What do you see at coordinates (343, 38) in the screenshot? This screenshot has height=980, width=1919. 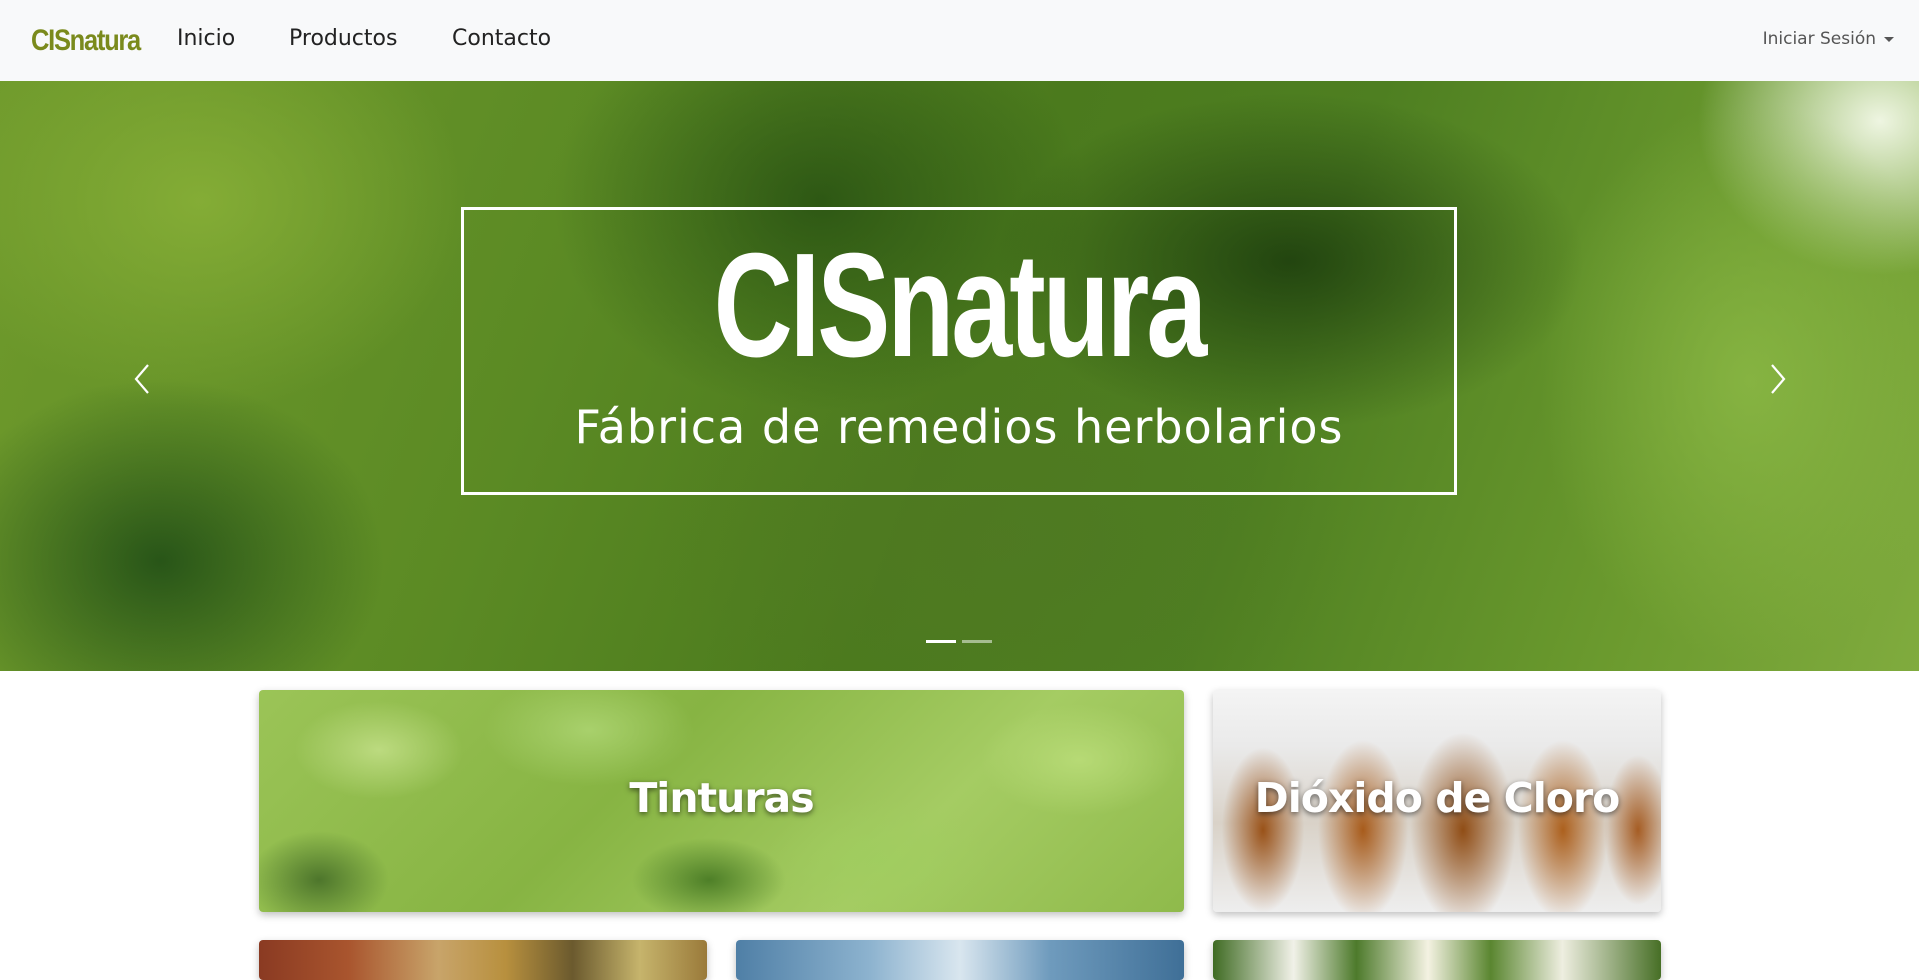 I see `nav-link-productos: Productos` at bounding box center [343, 38].